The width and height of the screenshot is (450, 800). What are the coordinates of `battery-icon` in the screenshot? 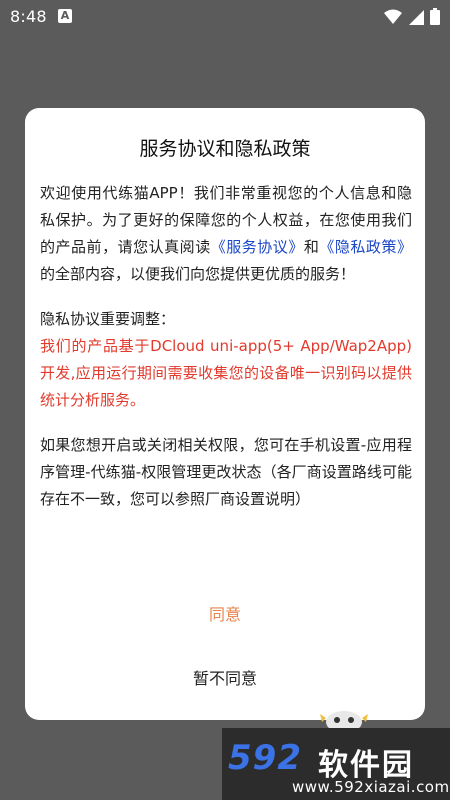 It's located at (435, 16).